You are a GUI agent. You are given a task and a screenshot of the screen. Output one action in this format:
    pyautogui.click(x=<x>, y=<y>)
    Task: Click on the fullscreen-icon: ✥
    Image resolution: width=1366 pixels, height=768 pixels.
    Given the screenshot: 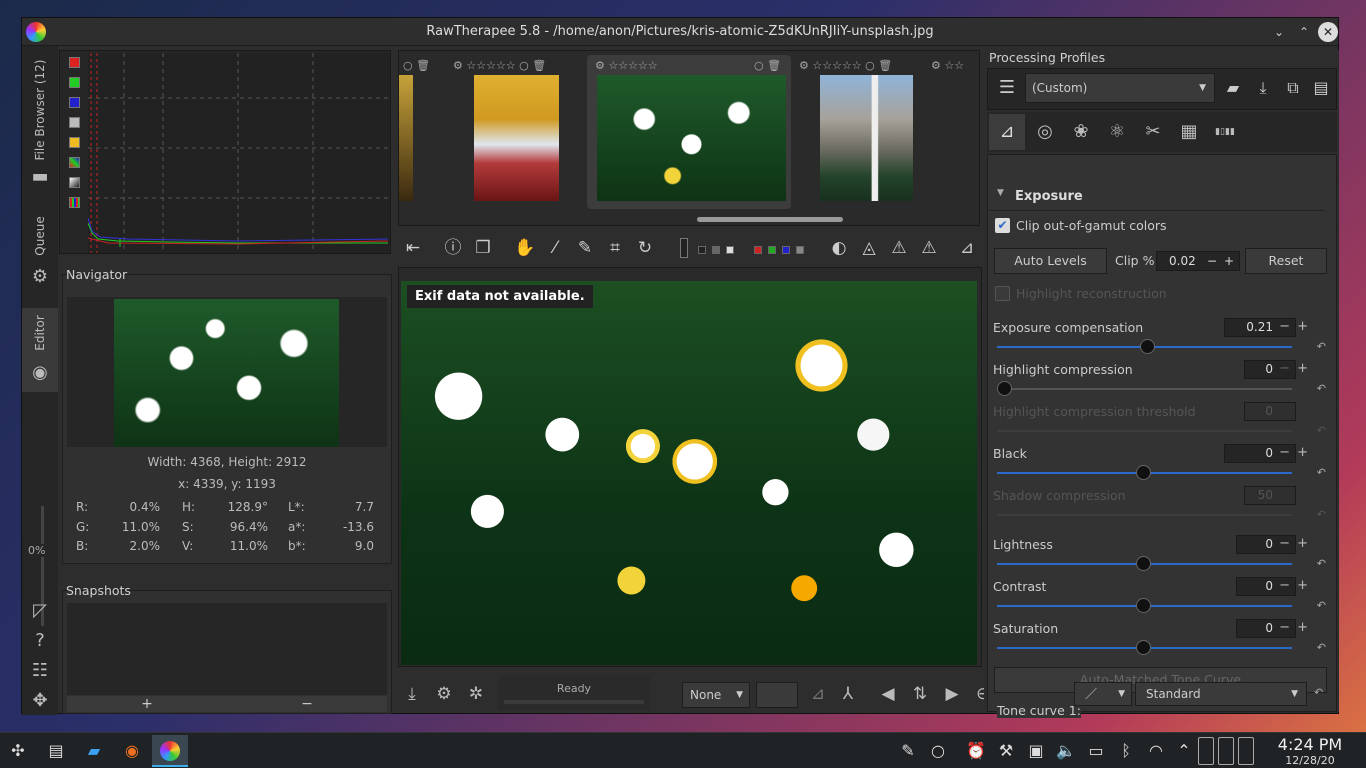 What is the action you would take?
    pyautogui.click(x=40, y=701)
    